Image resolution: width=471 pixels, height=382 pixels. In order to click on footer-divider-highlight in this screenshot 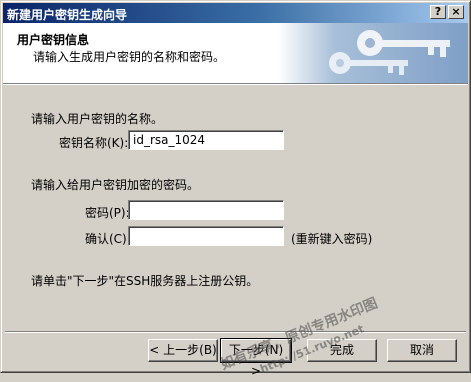, I will do `click(235, 332)`.